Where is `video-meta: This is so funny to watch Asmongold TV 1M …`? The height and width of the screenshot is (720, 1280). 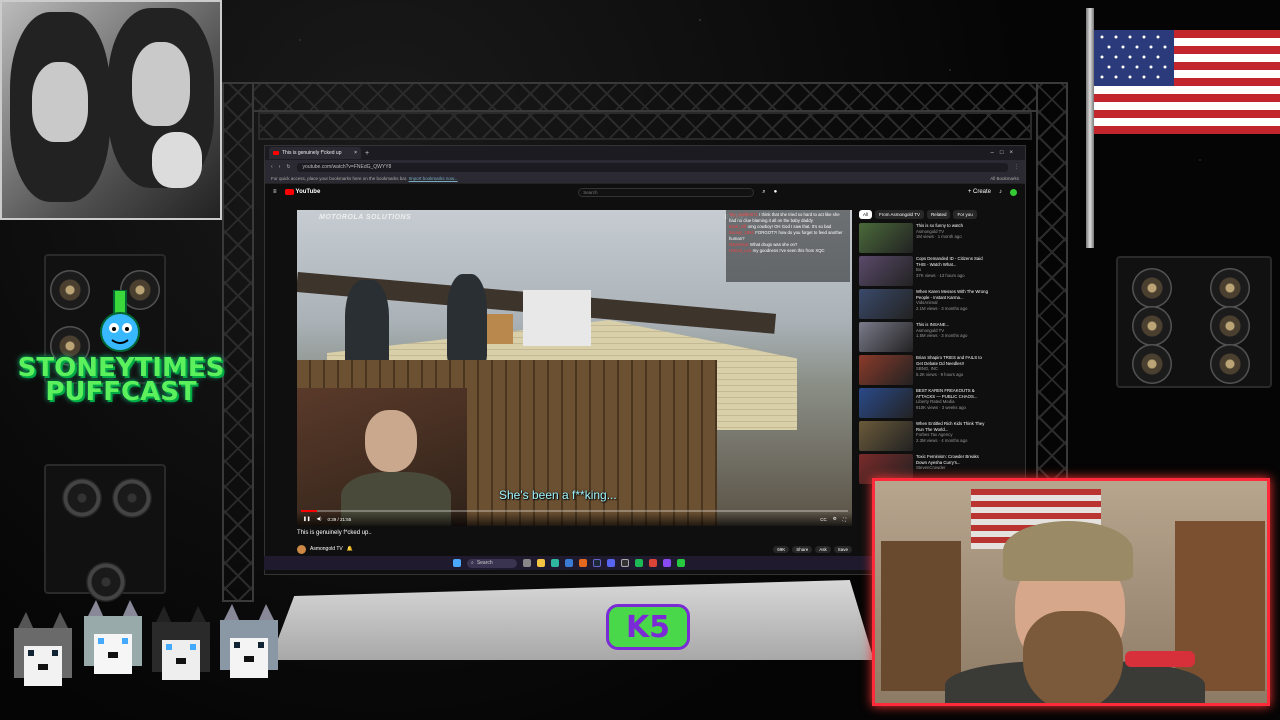
video-meta: This is so funny to watch Asmongold TV 1M … is located at coordinates (952, 238).